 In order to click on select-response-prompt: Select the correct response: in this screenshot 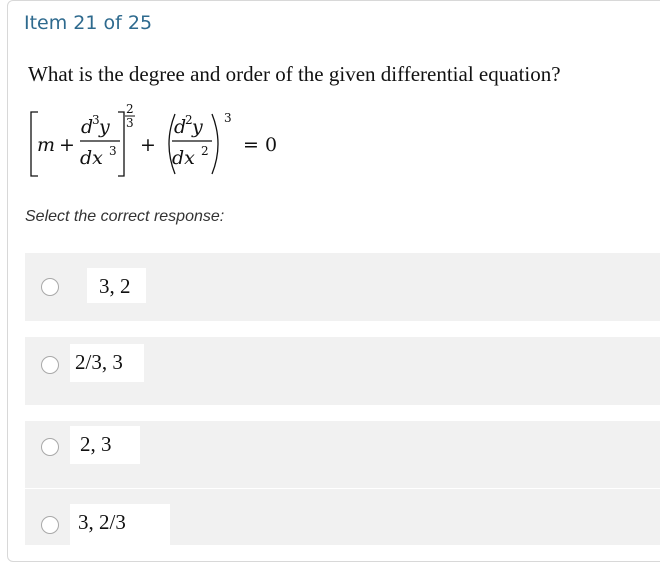, I will do `click(125, 216)`.